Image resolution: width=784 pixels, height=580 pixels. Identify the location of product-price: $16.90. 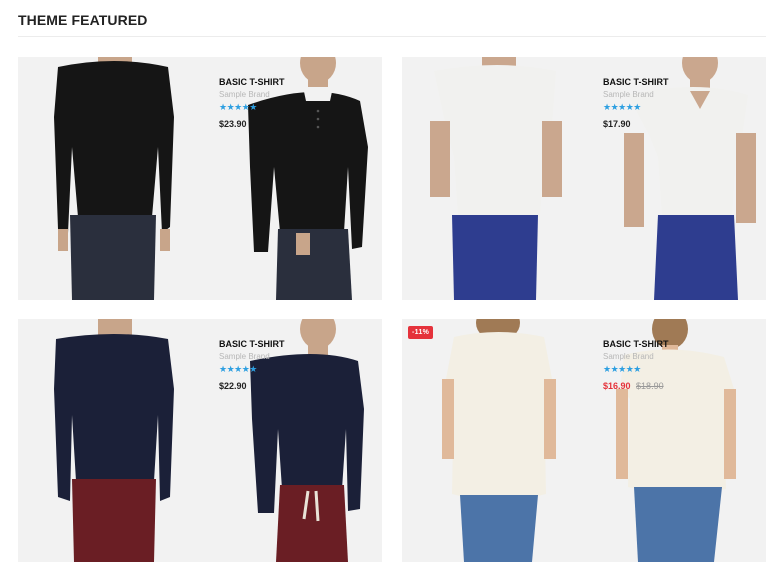
(617, 386).